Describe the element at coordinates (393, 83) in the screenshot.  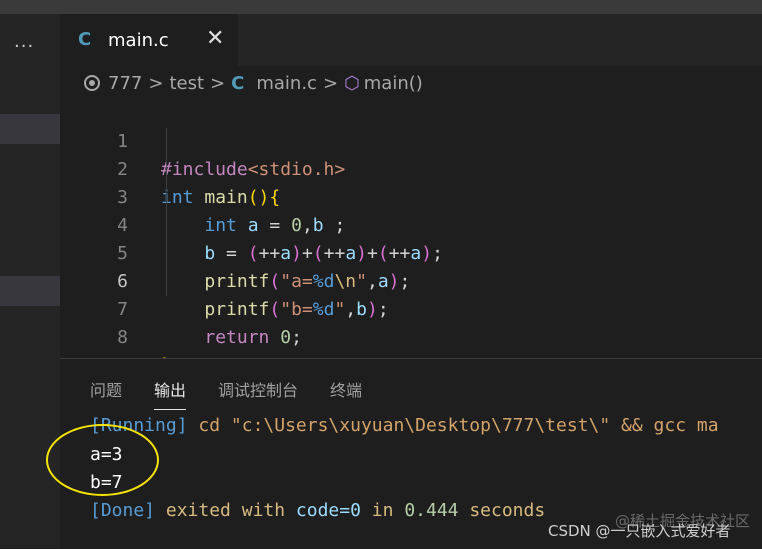
I see `breadcrumb-symbol: main()` at that location.